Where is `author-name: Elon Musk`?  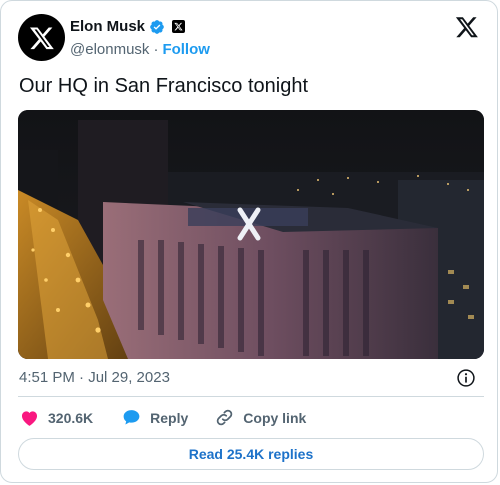 author-name: Elon Musk is located at coordinates (107, 26).